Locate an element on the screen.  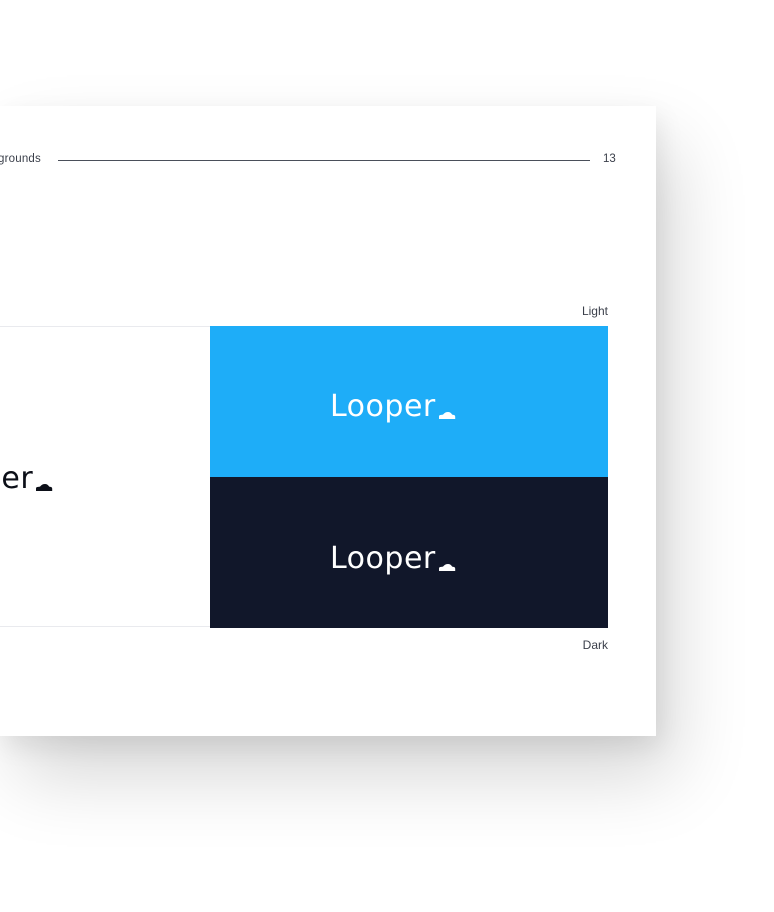
page-number: 13 is located at coordinates (609, 159).